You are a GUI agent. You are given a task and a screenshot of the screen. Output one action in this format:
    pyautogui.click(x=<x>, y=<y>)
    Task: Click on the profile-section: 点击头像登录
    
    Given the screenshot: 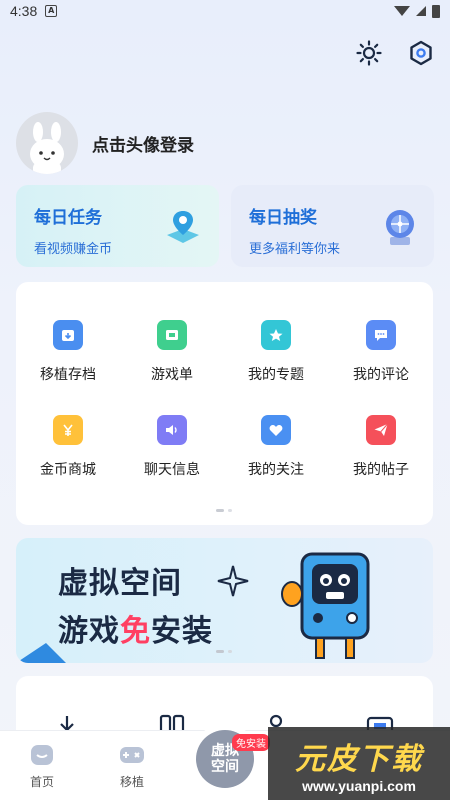 What is the action you would take?
    pyautogui.click(x=105, y=143)
    